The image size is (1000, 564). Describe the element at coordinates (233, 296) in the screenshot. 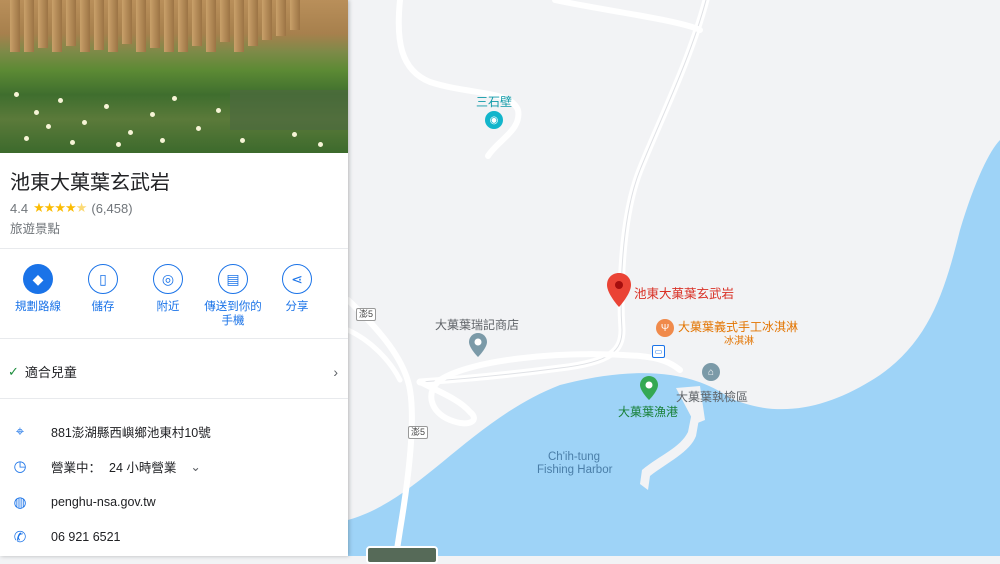

I see `send-to-phone-button: ▤ 傳送到你的 手機` at that location.